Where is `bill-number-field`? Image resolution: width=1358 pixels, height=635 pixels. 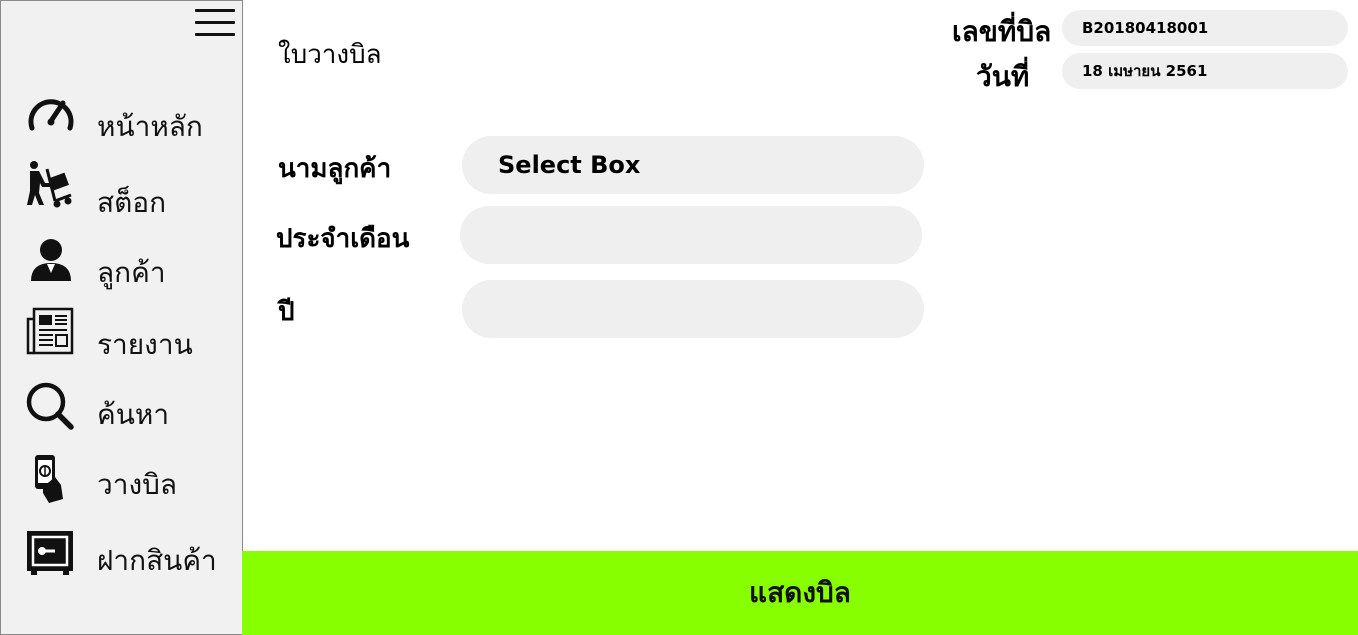
bill-number-field is located at coordinates (1205, 28).